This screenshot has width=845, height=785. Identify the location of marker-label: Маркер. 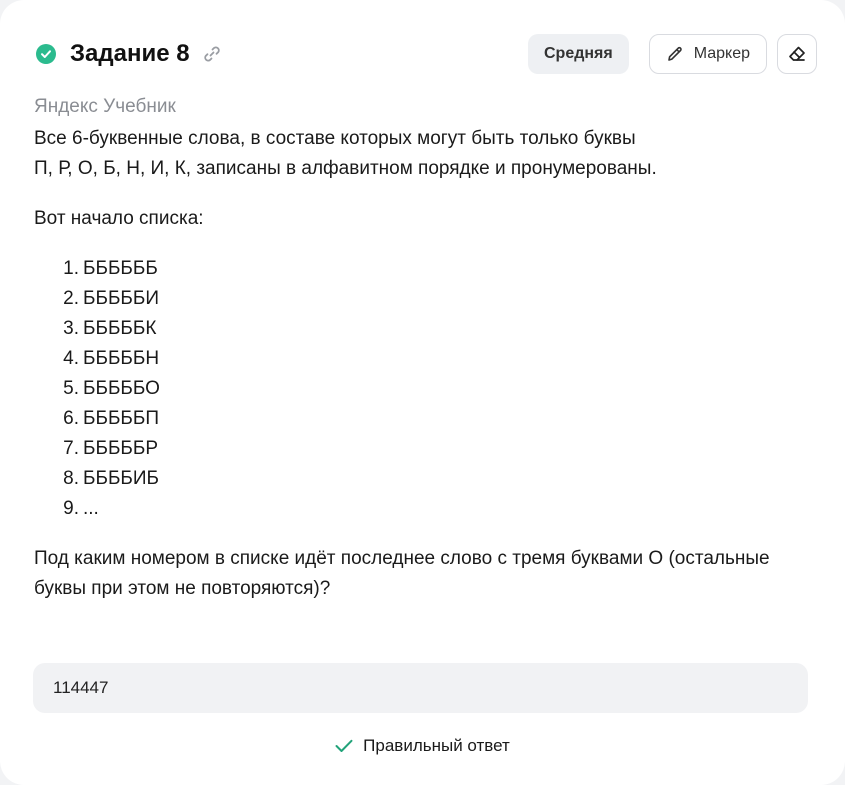
(721, 53).